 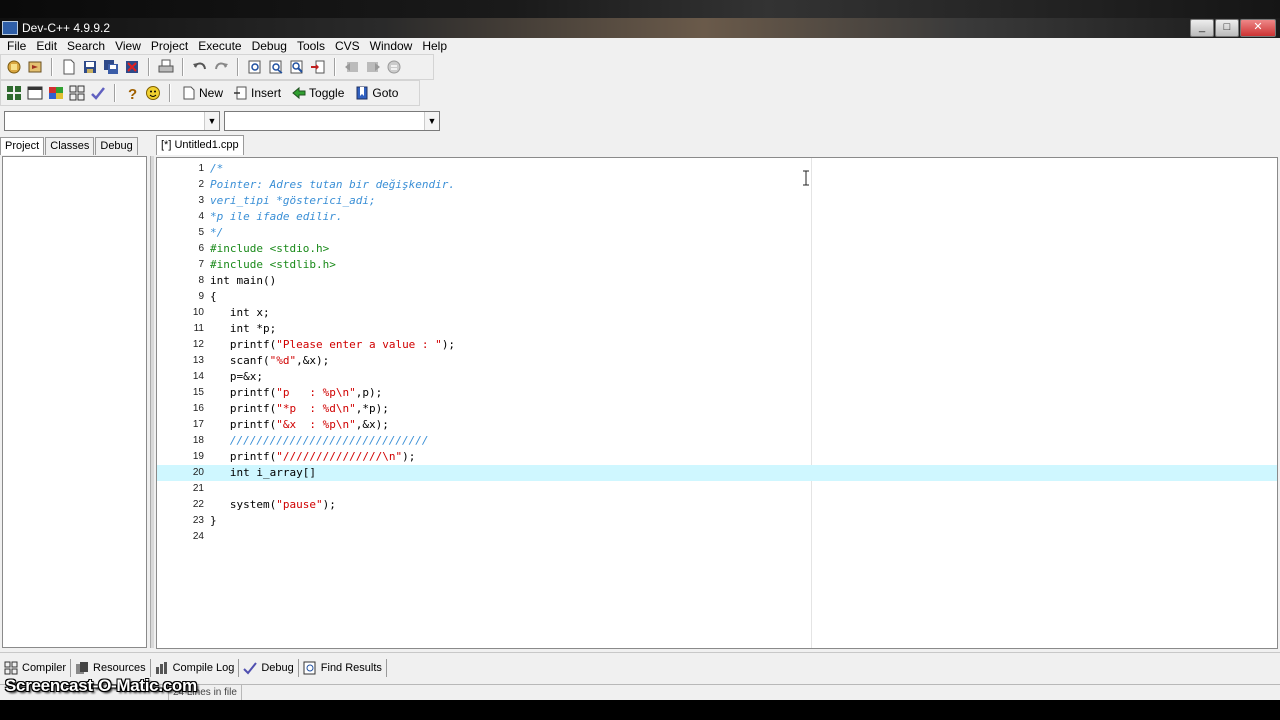 What do you see at coordinates (717, 345) in the screenshot?
I see `code-line: 12 printf("Please enter a value : ");` at bounding box center [717, 345].